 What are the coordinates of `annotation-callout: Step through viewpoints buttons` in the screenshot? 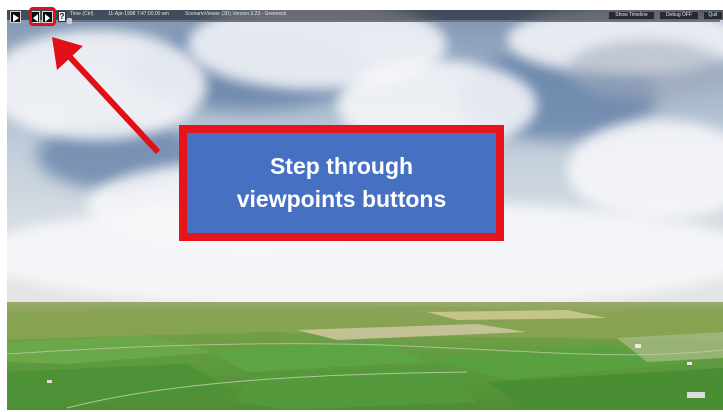 It's located at (341, 183).